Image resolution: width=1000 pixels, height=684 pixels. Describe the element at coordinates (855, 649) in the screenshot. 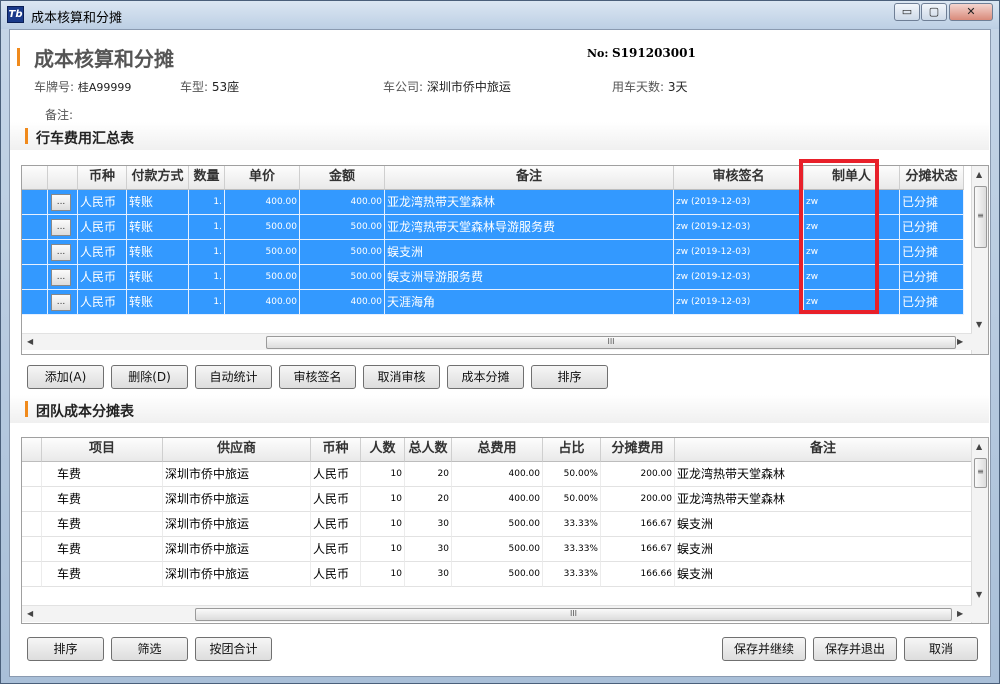

I see `save-exit-button: 保存并退出` at that location.